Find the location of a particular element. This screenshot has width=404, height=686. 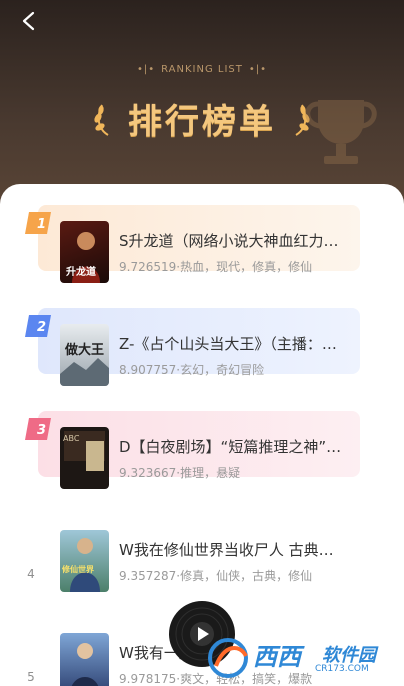

svg-text: 修仙世界 is located at coordinates (78, 569).